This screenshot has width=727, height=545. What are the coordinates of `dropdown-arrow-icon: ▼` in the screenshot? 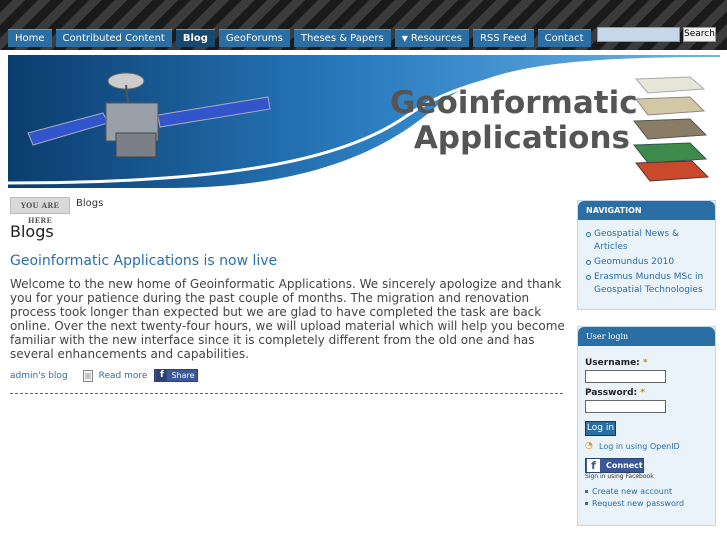 It's located at (404, 38).